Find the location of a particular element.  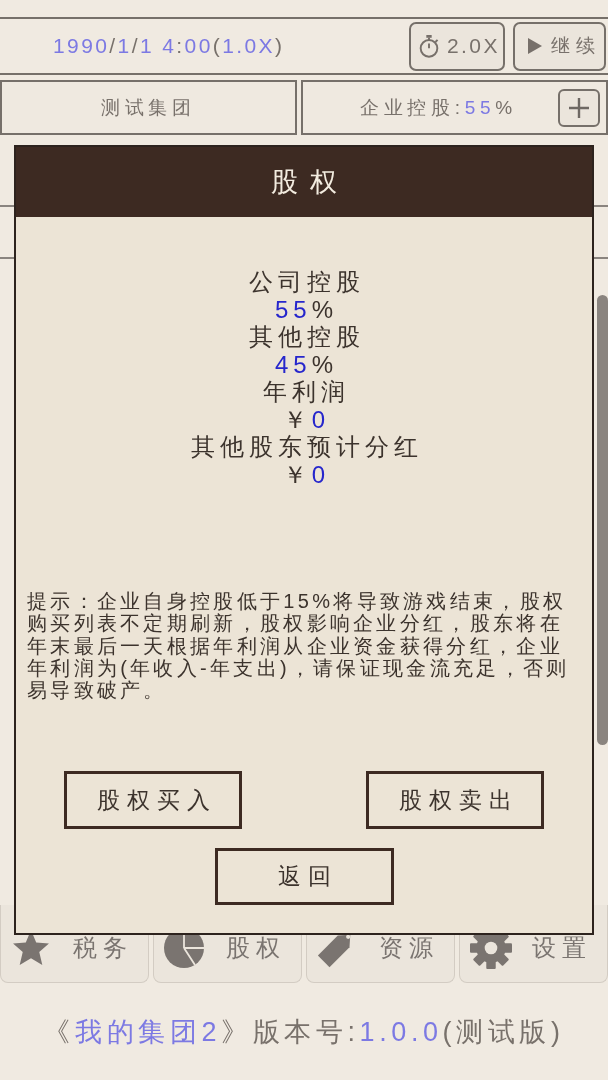

holding-text: 企业控股:55% is located at coordinates (438, 107).